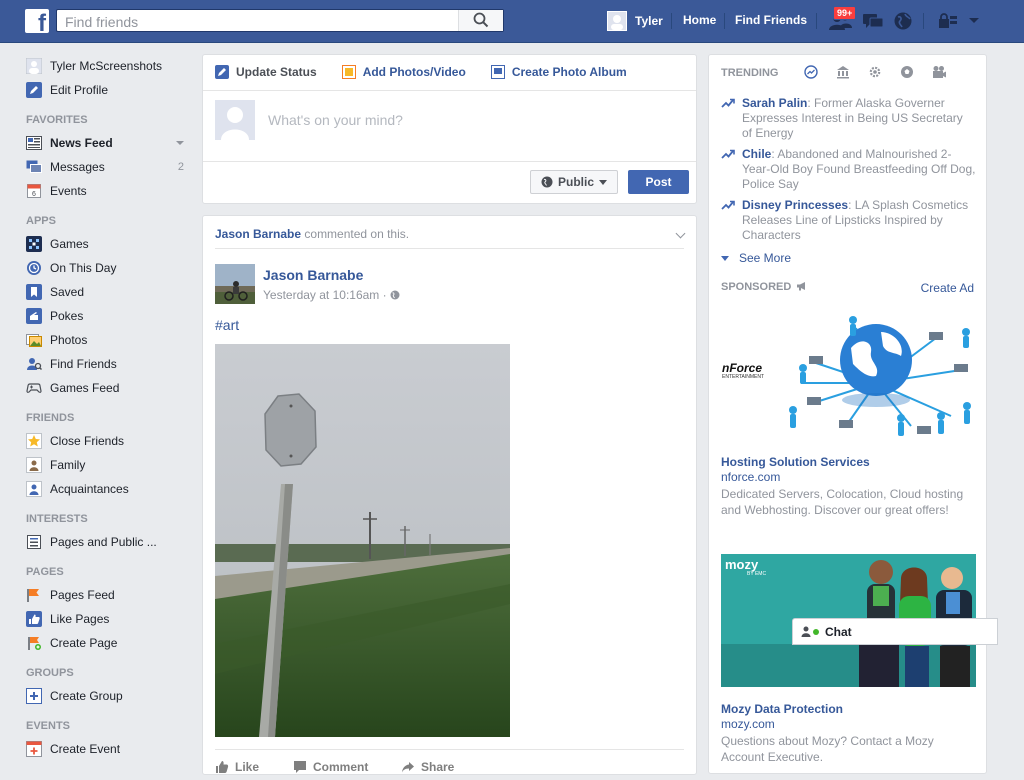  What do you see at coordinates (680, 233) in the screenshot?
I see `story-options-chevron-down-icon` at bounding box center [680, 233].